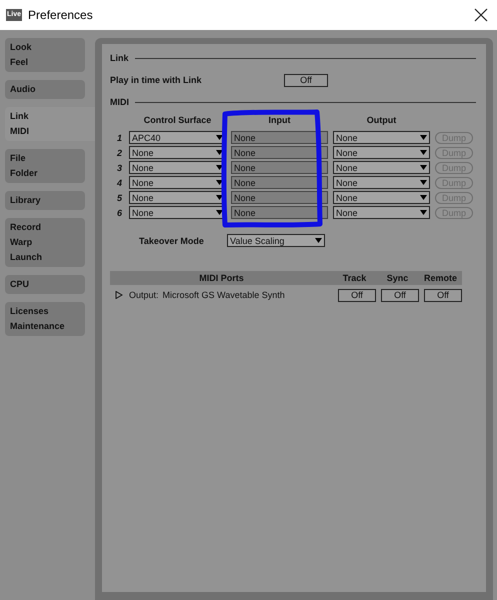 This screenshot has height=600, width=497. Describe the element at coordinates (382, 121) in the screenshot. I see `column-header: Output` at that location.